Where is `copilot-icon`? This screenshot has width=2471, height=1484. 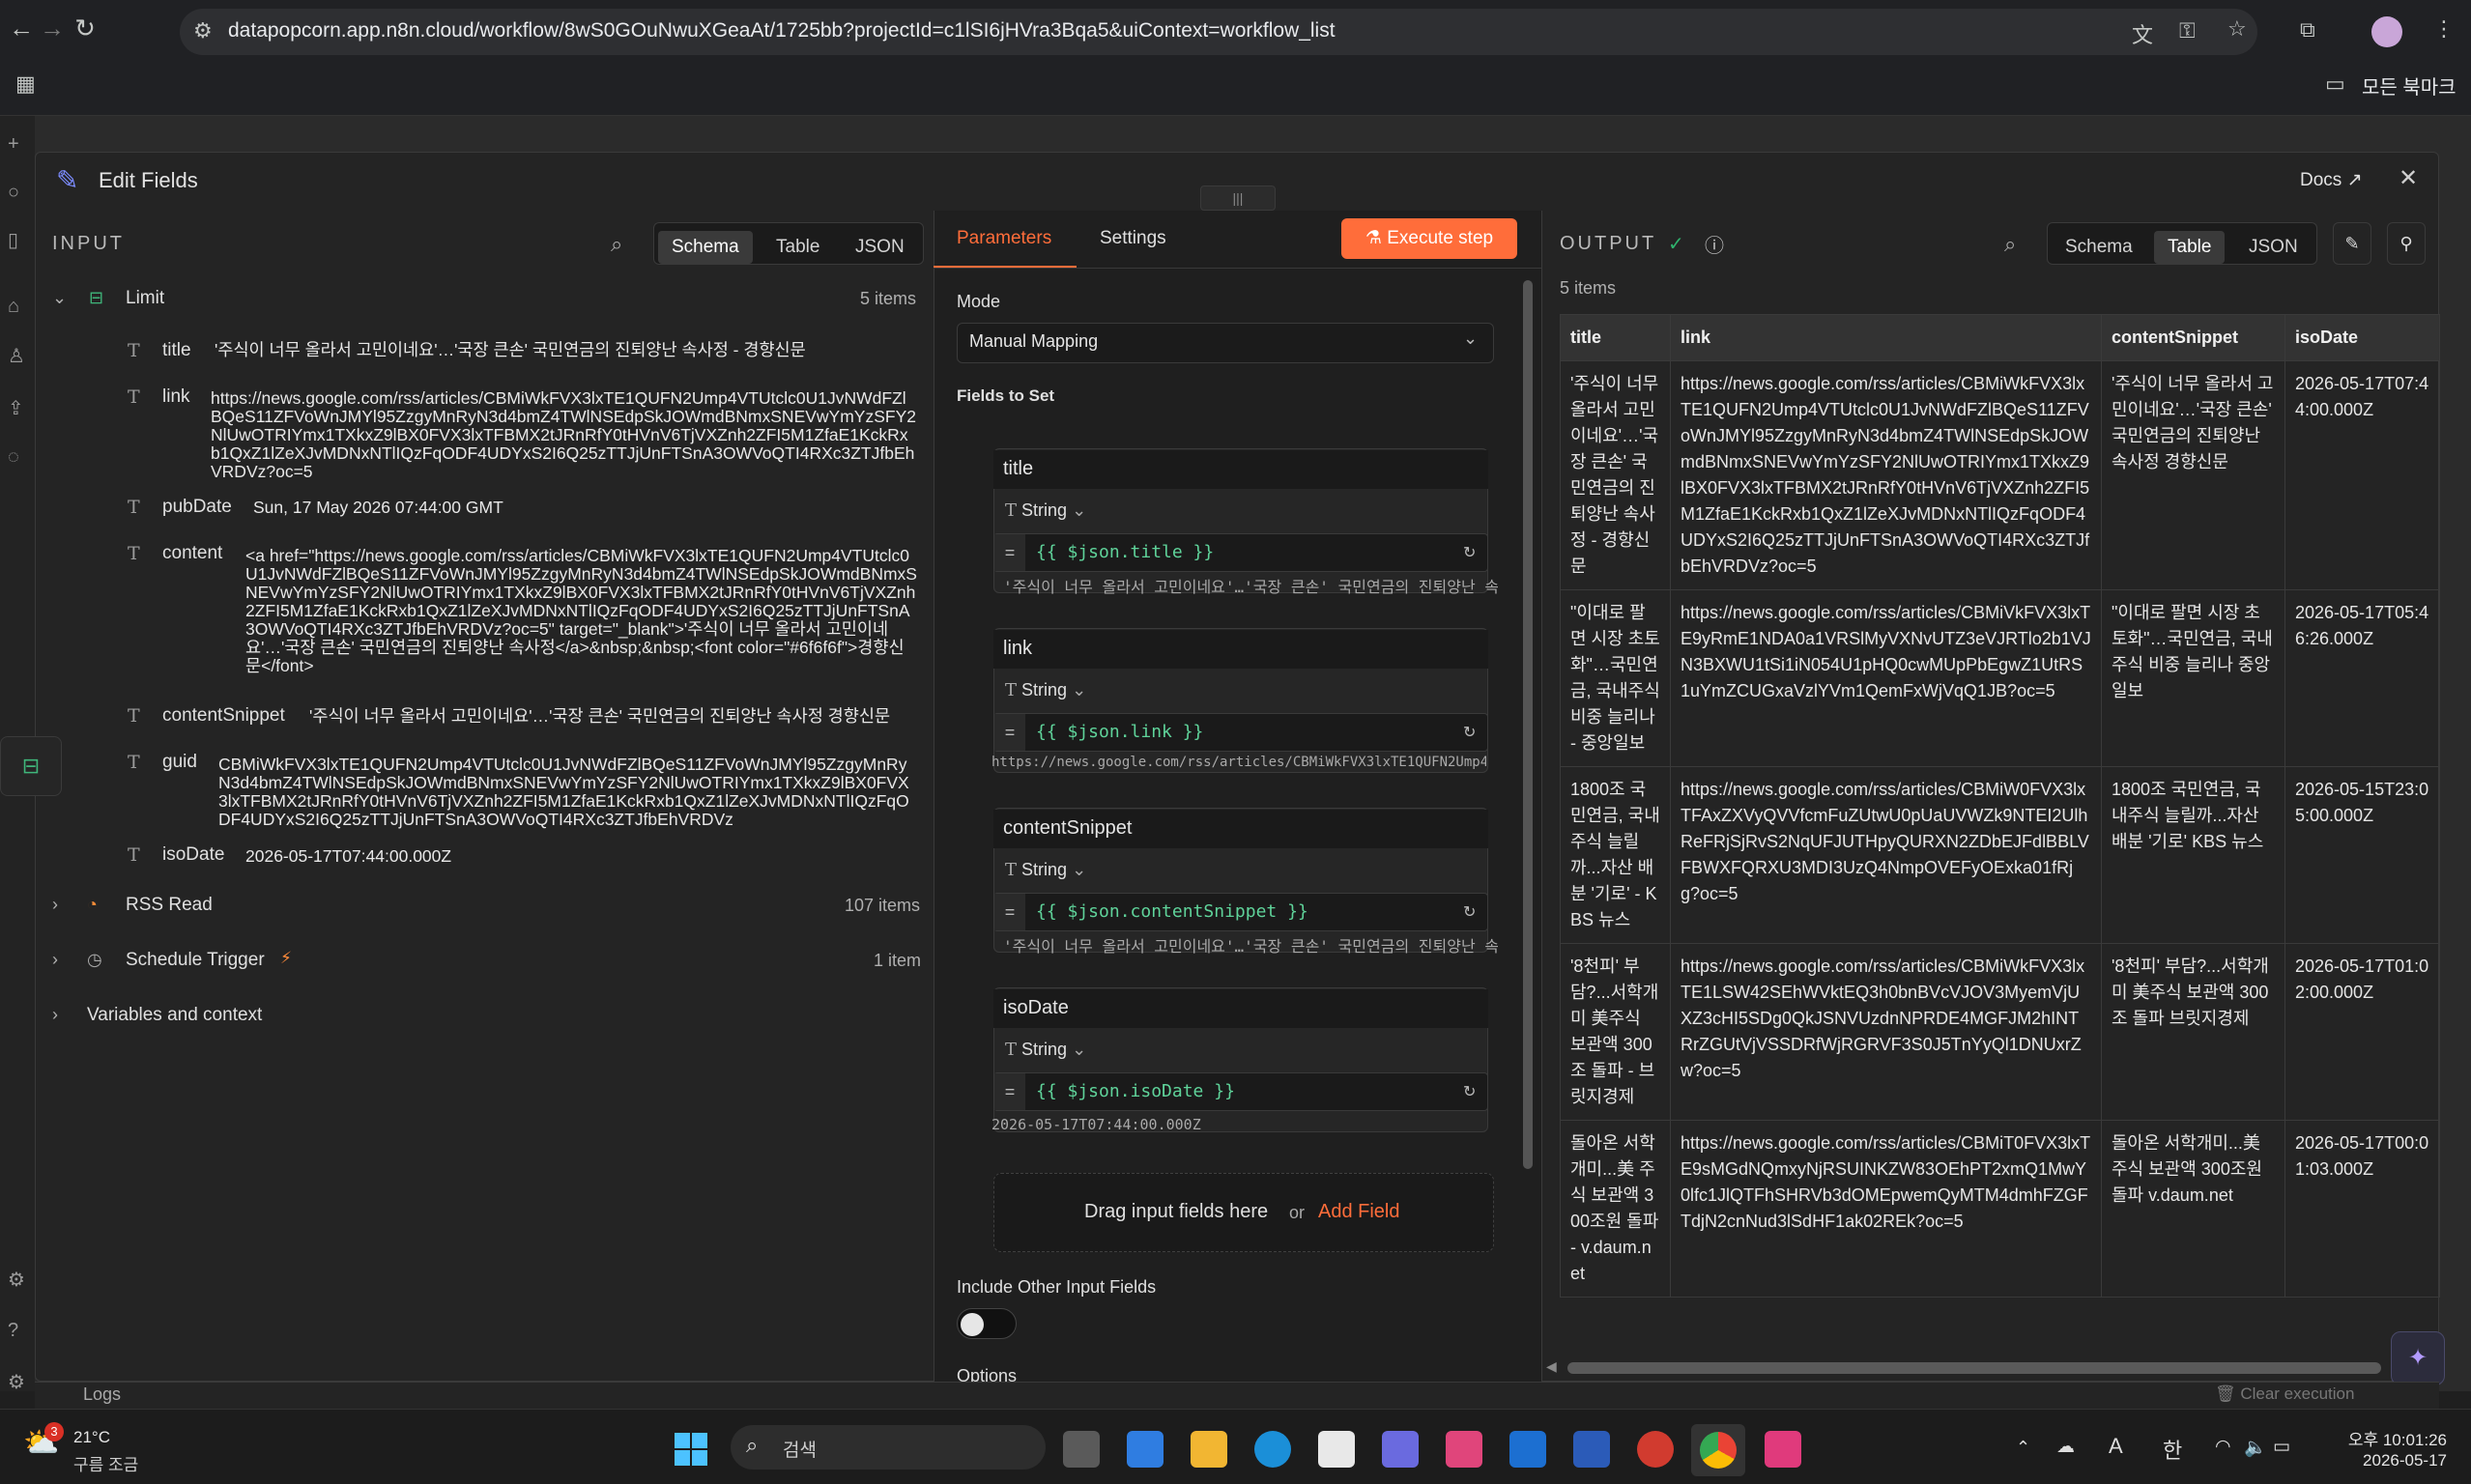
copilot-icon is located at coordinates (1464, 1450).